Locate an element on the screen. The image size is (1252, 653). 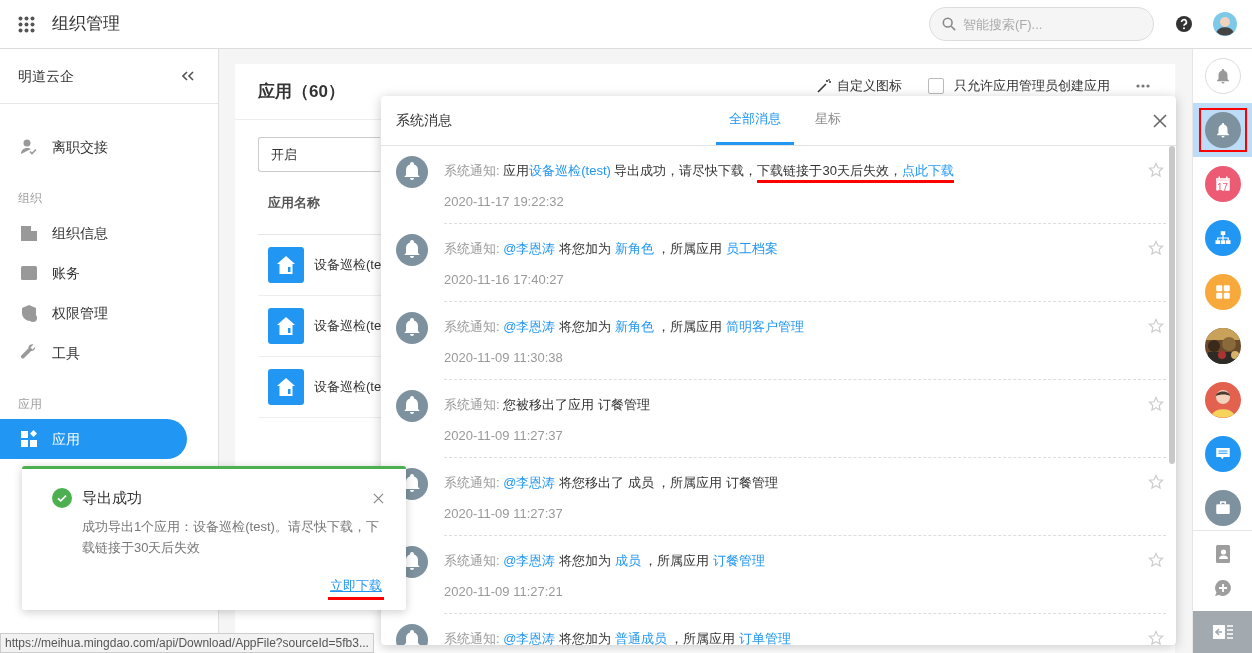
grid-icon is located at coordinates (1222, 292).